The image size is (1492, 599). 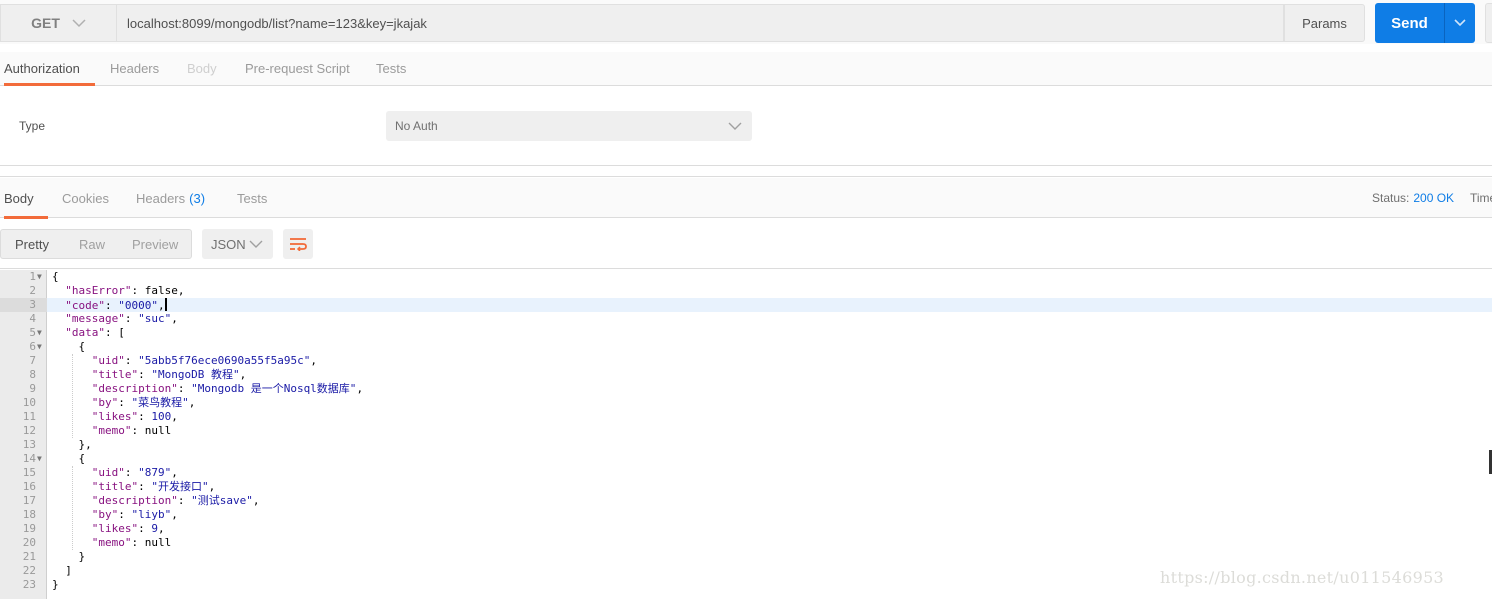 What do you see at coordinates (85, 198) in the screenshot?
I see `tab-cookies: Cookies` at bounding box center [85, 198].